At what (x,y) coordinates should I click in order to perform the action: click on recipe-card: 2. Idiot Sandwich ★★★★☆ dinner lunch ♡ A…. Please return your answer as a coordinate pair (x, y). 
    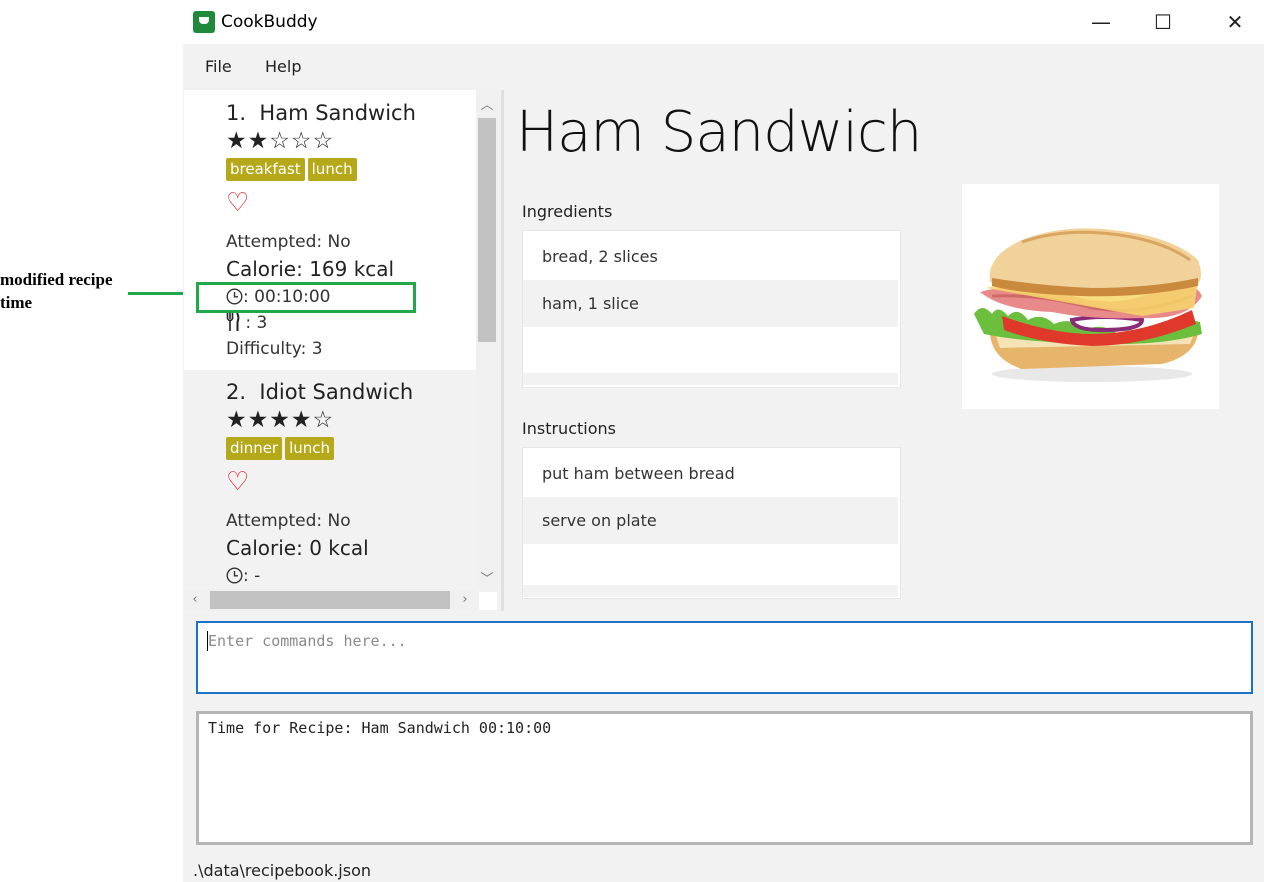
    Looking at the image, I should click on (330, 490).